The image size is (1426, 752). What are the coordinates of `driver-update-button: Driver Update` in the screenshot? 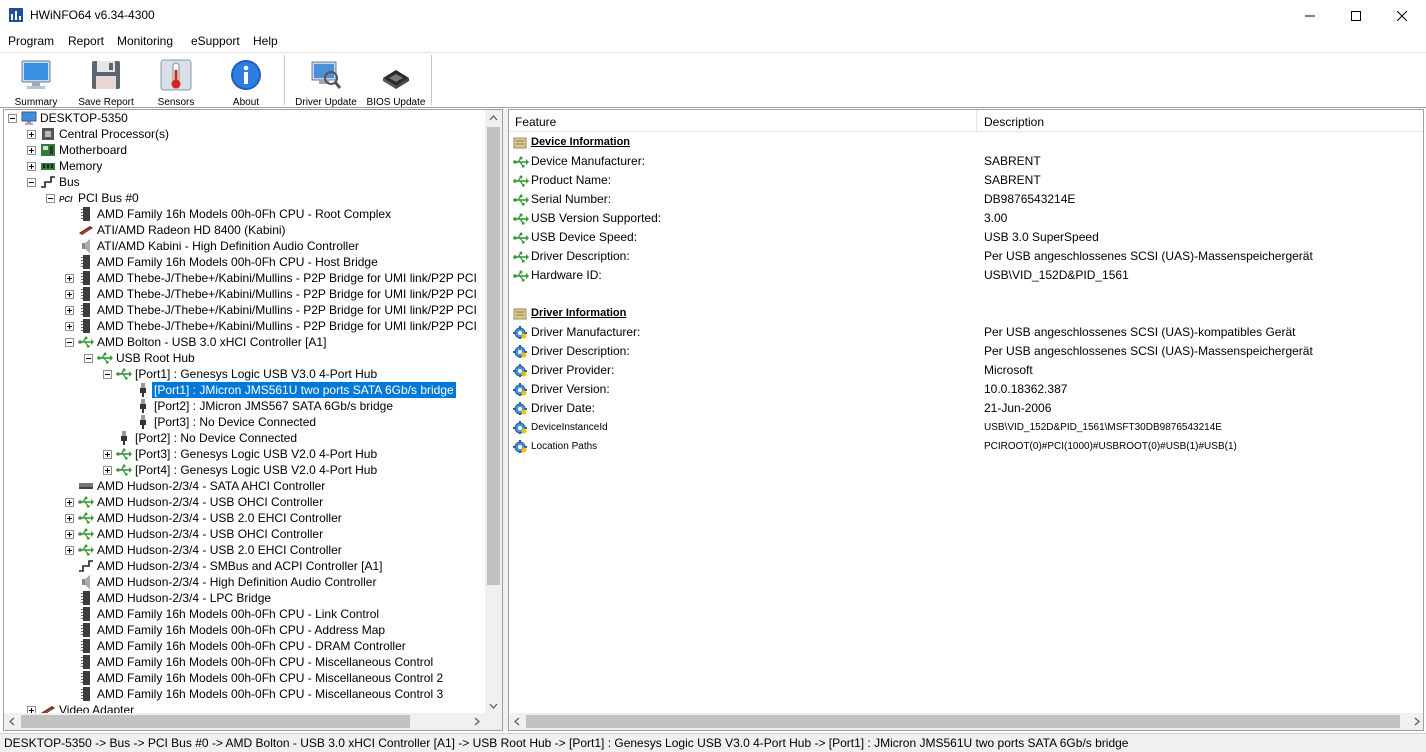 It's located at (326, 81).